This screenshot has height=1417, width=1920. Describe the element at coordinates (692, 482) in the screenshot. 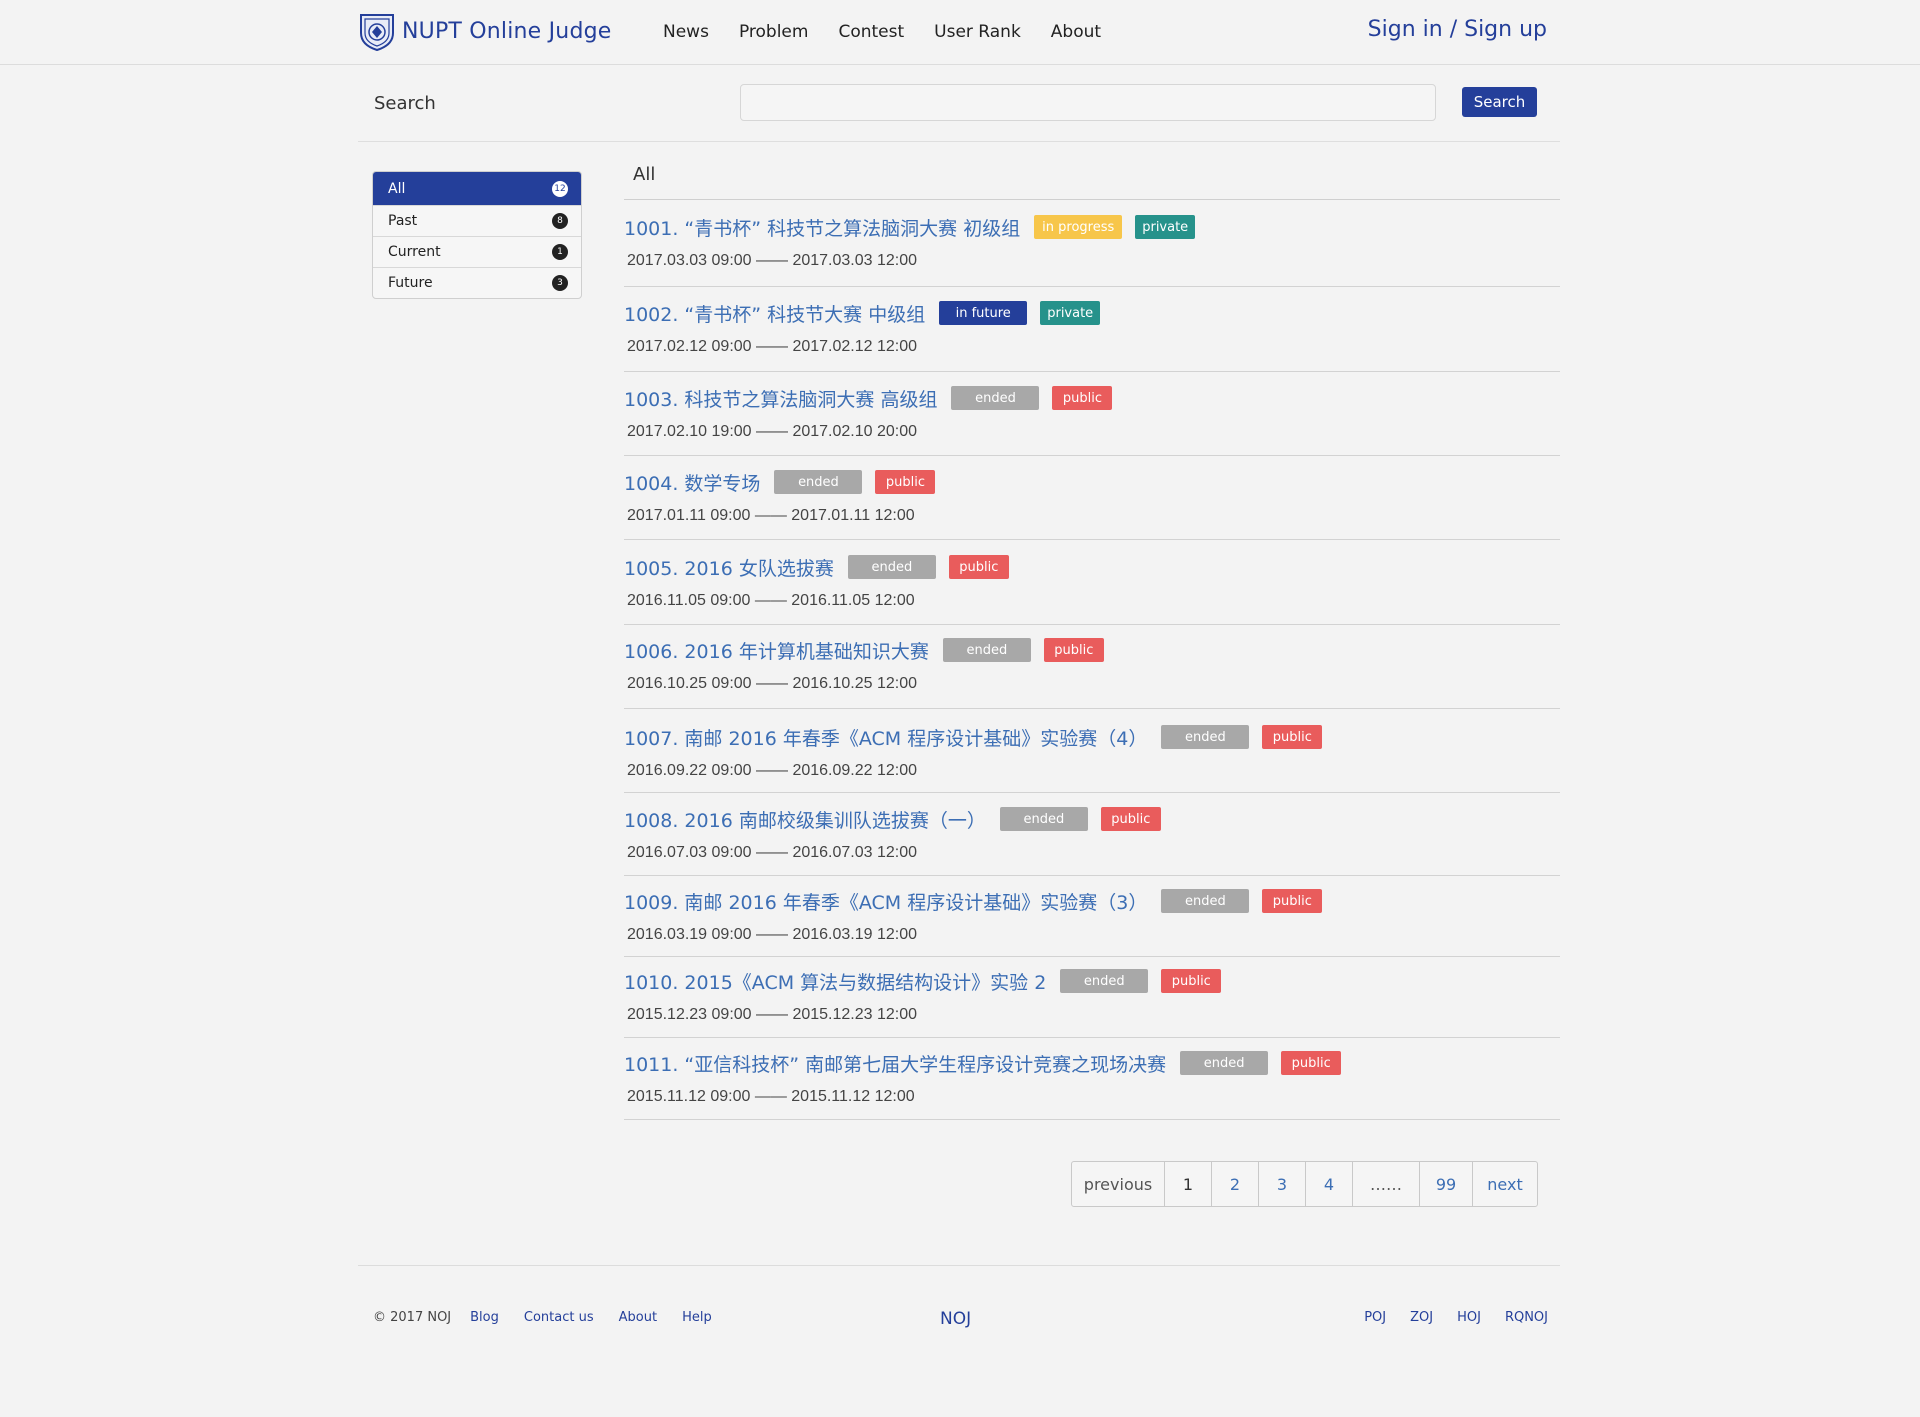

I see `contest-title-link: 1004. 数学专场` at that location.